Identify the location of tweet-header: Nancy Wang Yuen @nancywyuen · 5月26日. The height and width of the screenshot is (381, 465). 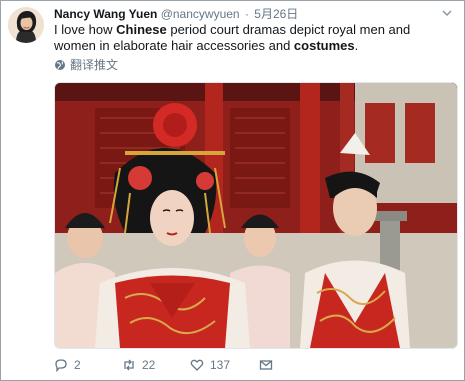
(176, 14).